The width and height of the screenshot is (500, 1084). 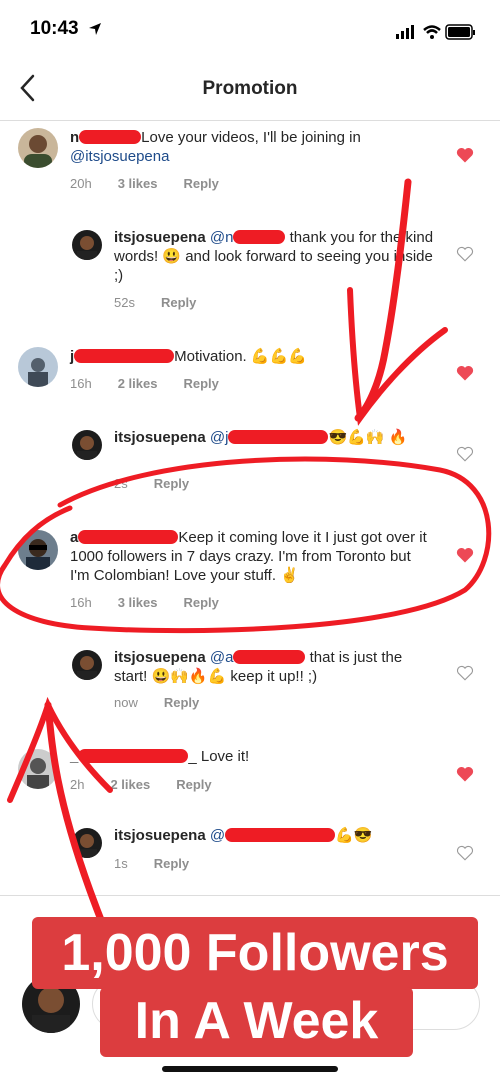 I want to click on wifi-icon, so click(x=432, y=32).